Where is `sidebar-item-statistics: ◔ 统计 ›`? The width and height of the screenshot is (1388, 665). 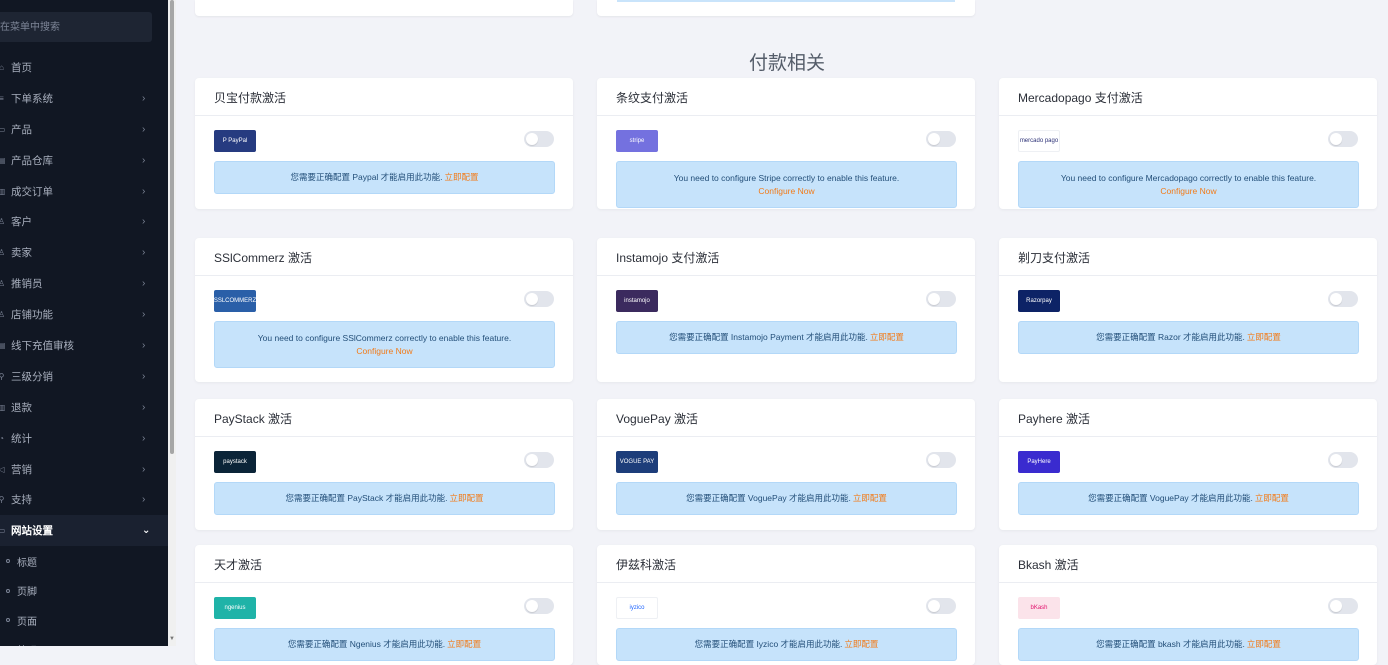 sidebar-item-statistics: ◔ 统计 › is located at coordinates (84, 438).